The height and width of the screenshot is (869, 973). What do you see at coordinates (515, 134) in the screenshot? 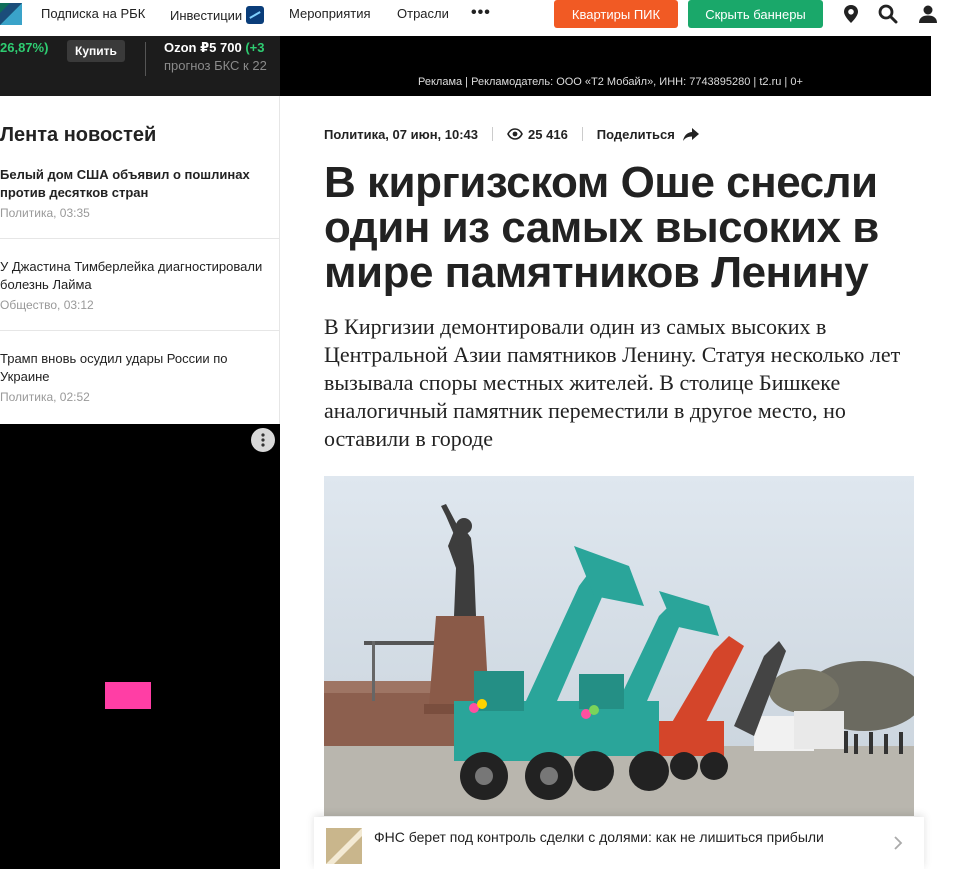
I see `eye-icon` at bounding box center [515, 134].